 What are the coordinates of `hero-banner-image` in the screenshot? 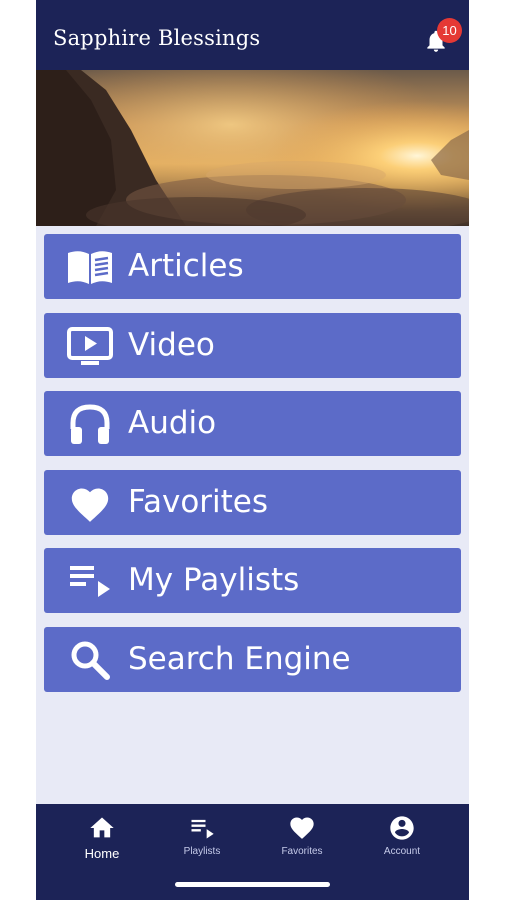 It's located at (252, 148).